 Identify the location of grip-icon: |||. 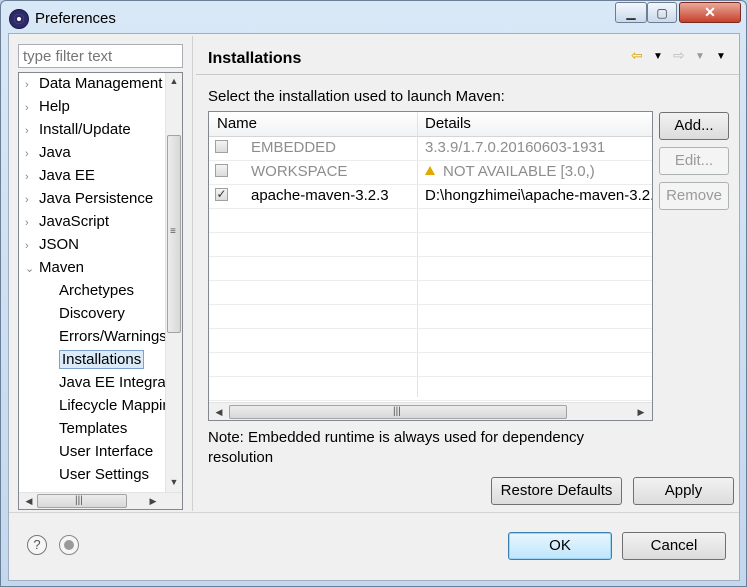
(397, 411).